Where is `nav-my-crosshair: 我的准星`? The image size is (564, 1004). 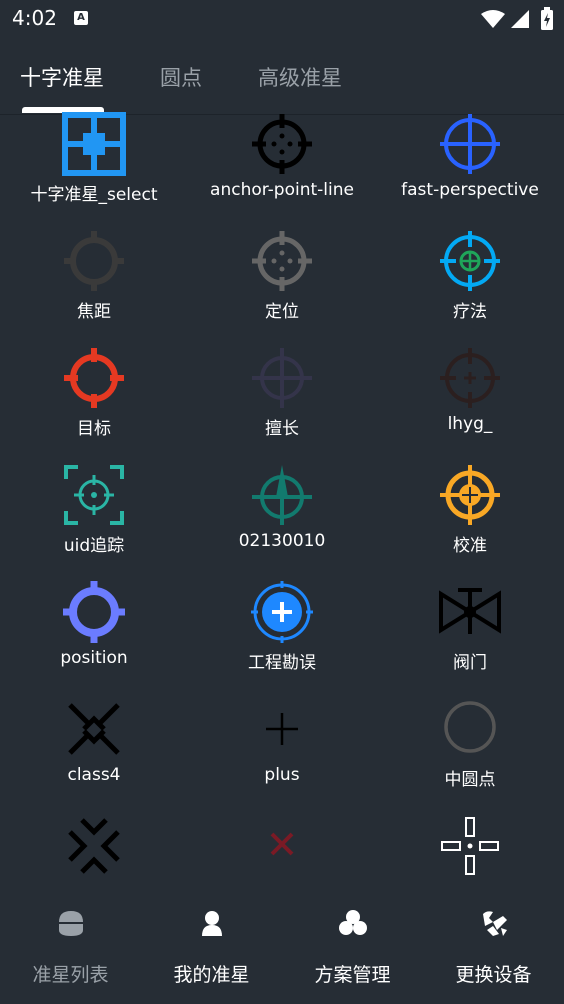 nav-my-crosshair: 我的准星 is located at coordinates (211, 946).